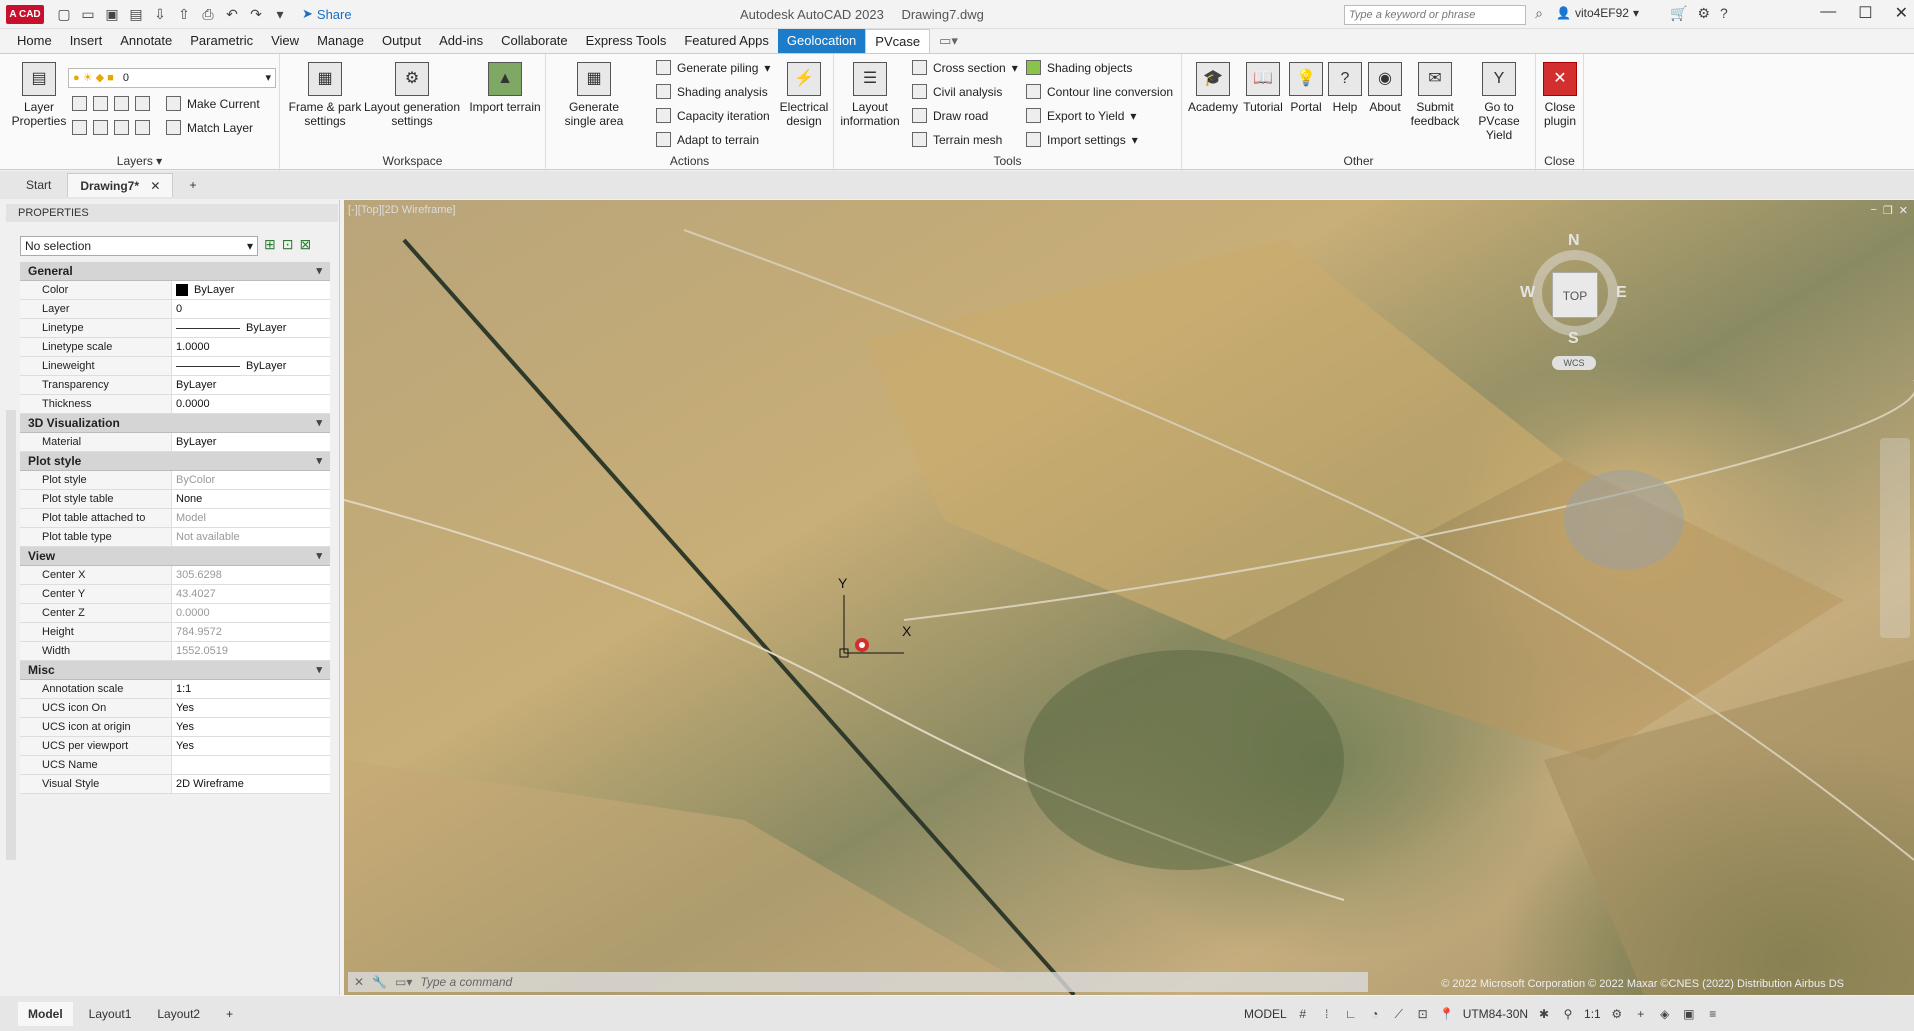 This screenshot has width=1914, height=1031. I want to click on palette-side-strip, so click(11, 635).